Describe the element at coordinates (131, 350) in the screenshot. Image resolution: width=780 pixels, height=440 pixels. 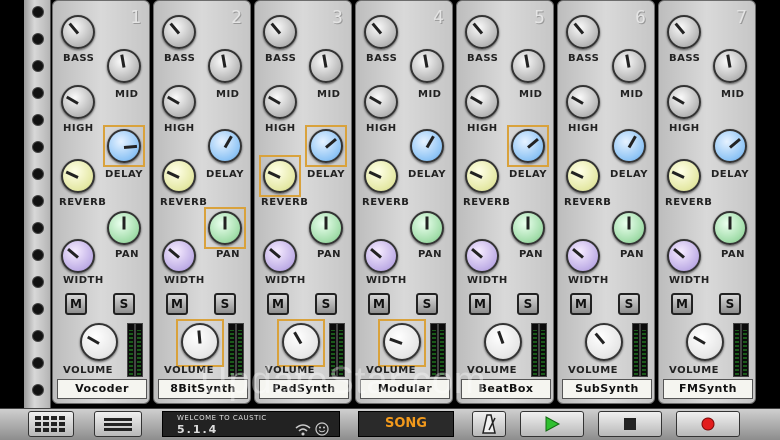
I see `level-meter` at that location.